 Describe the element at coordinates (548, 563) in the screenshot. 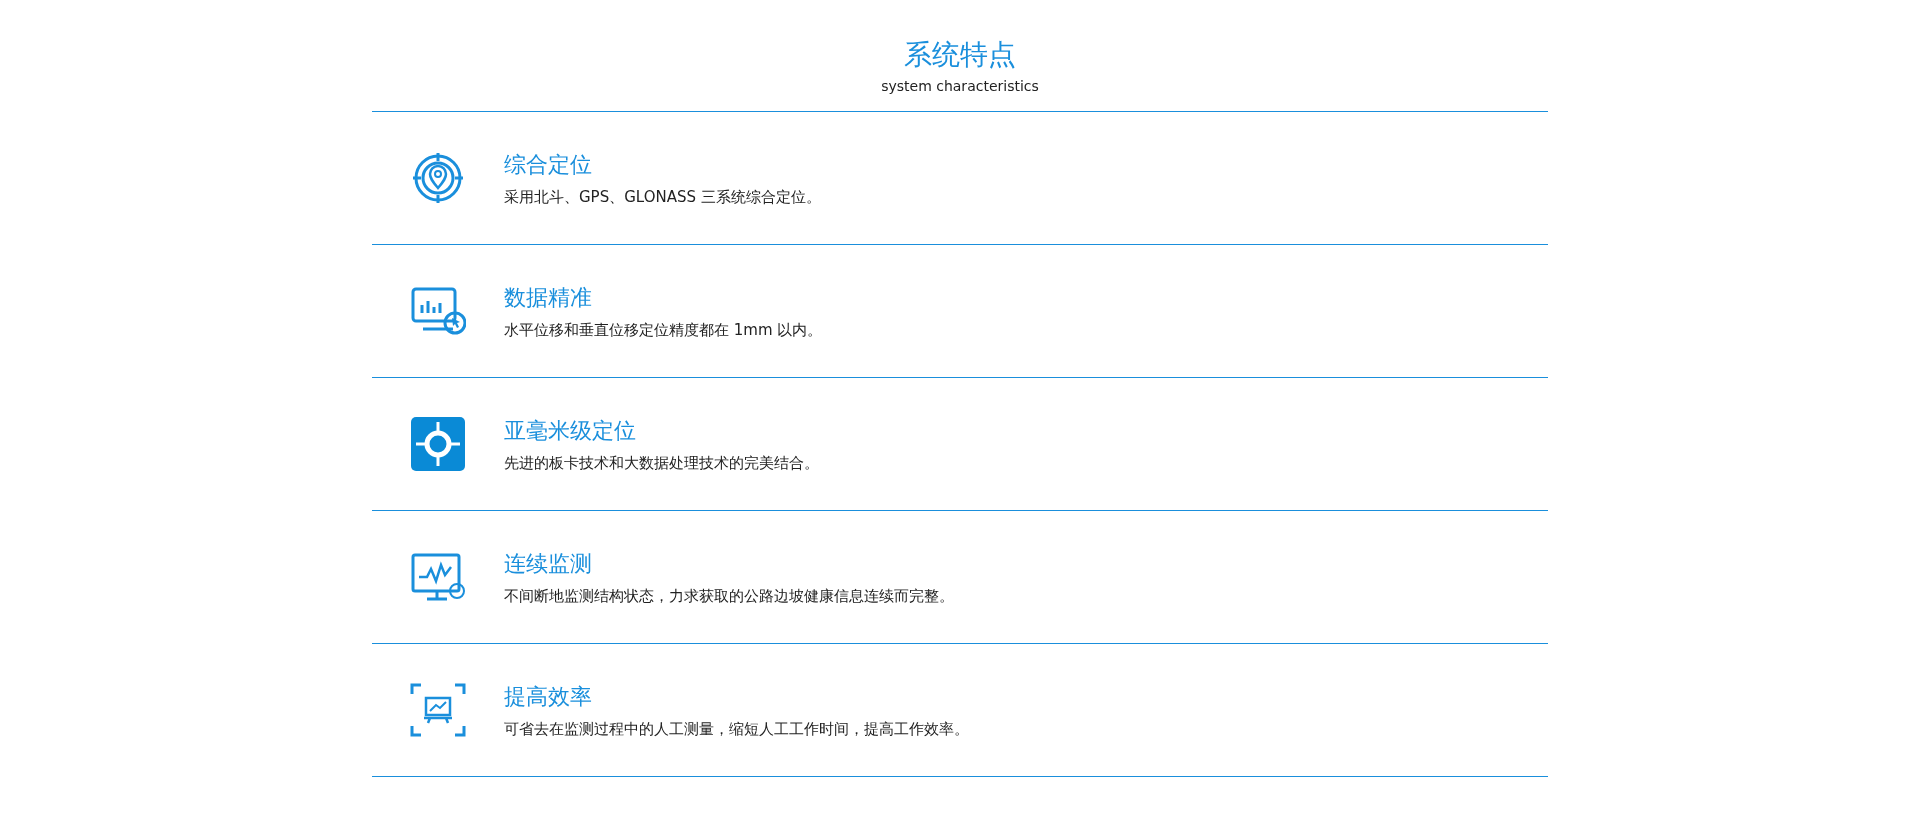

I see `feature-title: 连续监测` at that location.